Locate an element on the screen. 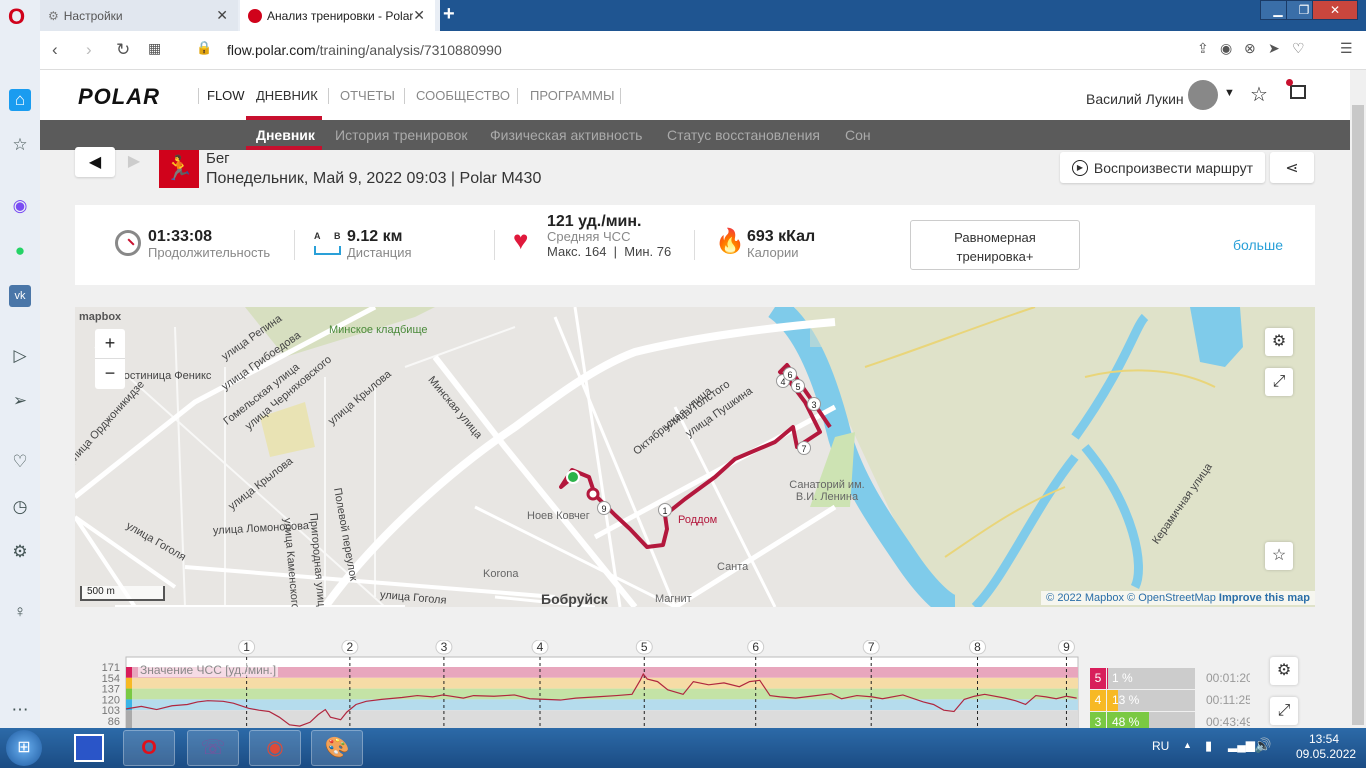  zone-time: 00:01:20 is located at coordinates (1228, 678).